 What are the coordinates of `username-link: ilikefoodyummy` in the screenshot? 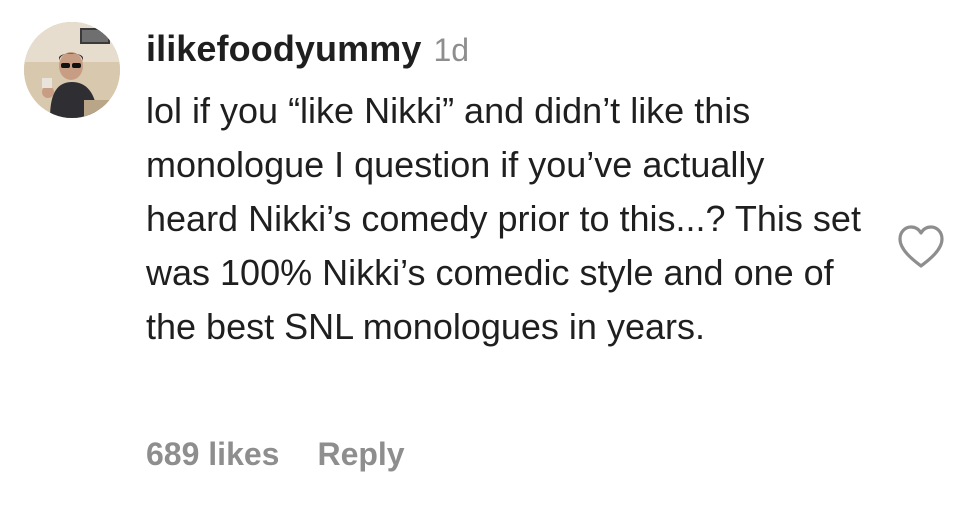 It's located at (283, 49).